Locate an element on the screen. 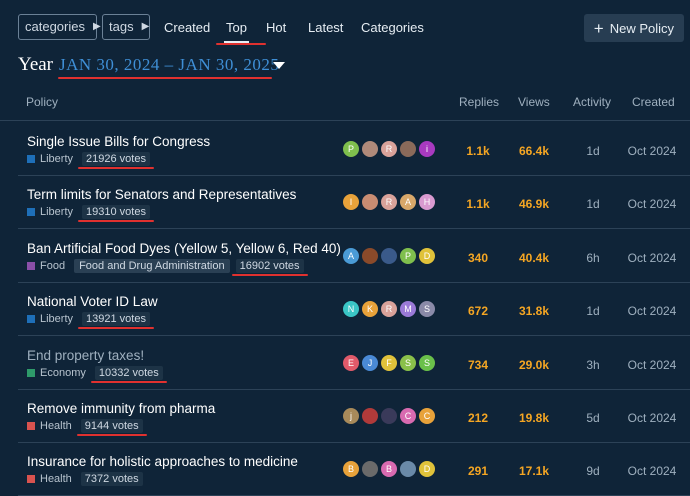 Image resolution: width=690 pixels, height=496 pixels. avatar: i is located at coordinates (427, 149).